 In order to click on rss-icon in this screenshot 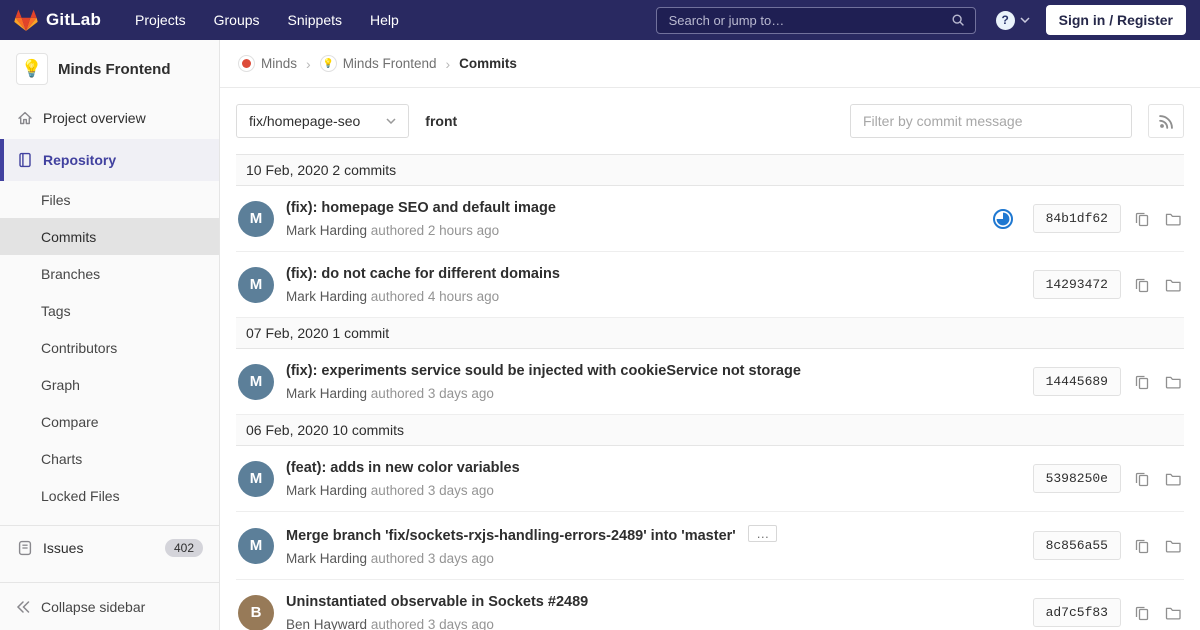, I will do `click(1166, 121)`.